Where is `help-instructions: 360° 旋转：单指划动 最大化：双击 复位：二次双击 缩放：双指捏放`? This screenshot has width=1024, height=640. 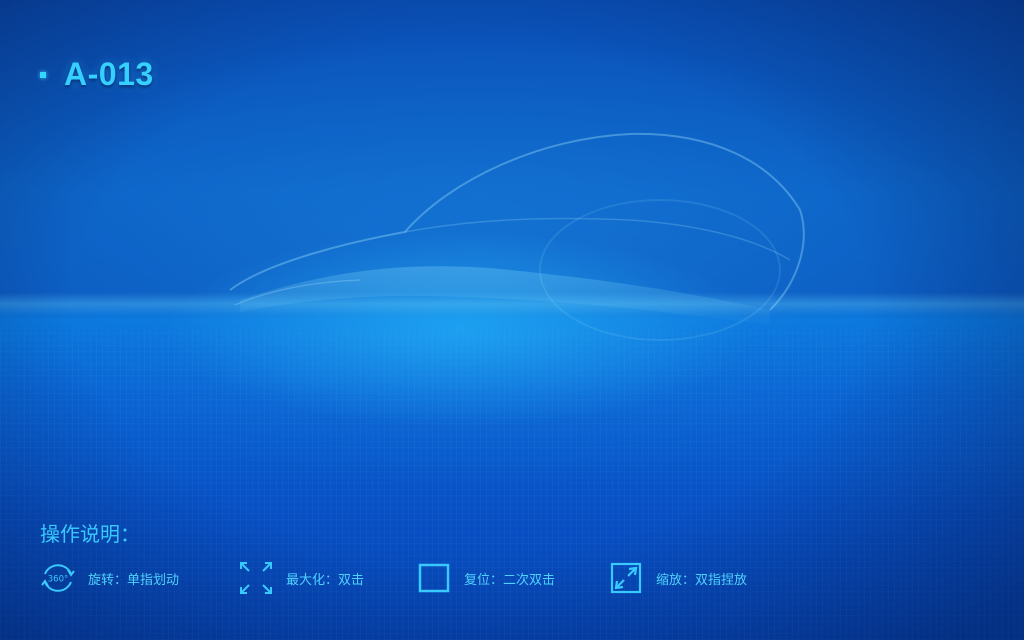
help-instructions: 360° 旋转：单指划动 最大化：双击 复位：二次双击 缩放：双指捏放 is located at coordinates (404, 578).